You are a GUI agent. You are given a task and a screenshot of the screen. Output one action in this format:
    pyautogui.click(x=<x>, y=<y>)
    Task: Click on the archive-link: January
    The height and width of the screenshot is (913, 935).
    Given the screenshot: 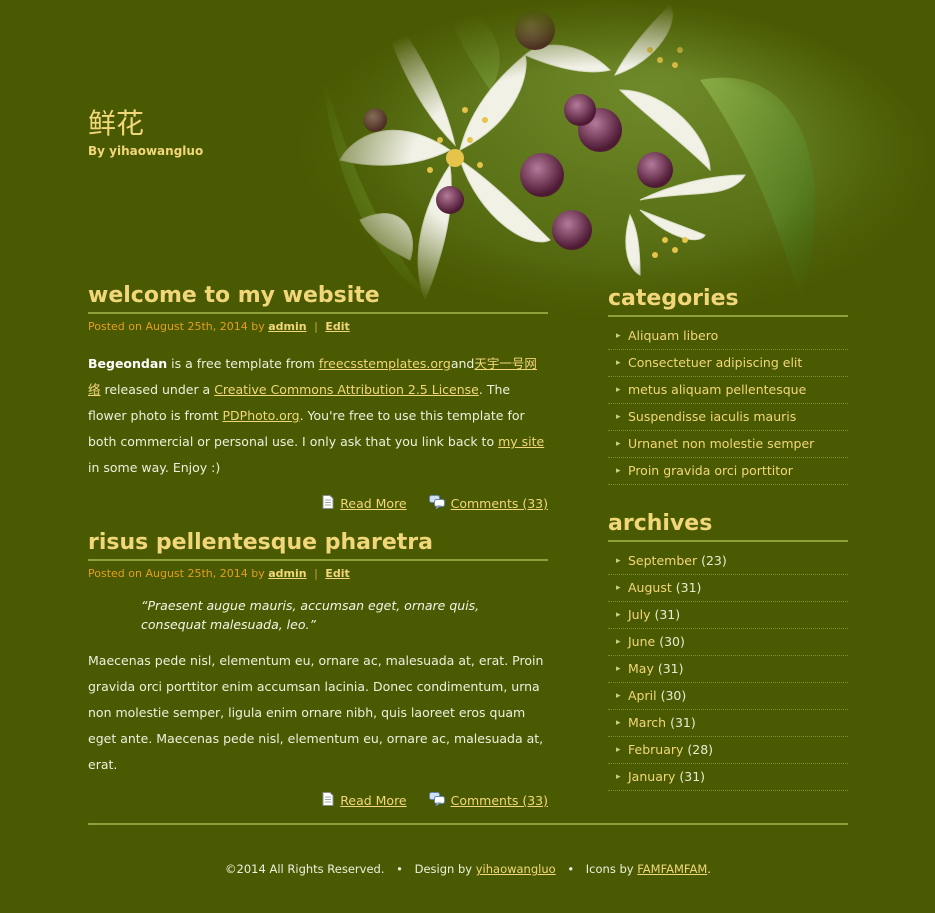 What is the action you would take?
    pyautogui.click(x=651, y=776)
    